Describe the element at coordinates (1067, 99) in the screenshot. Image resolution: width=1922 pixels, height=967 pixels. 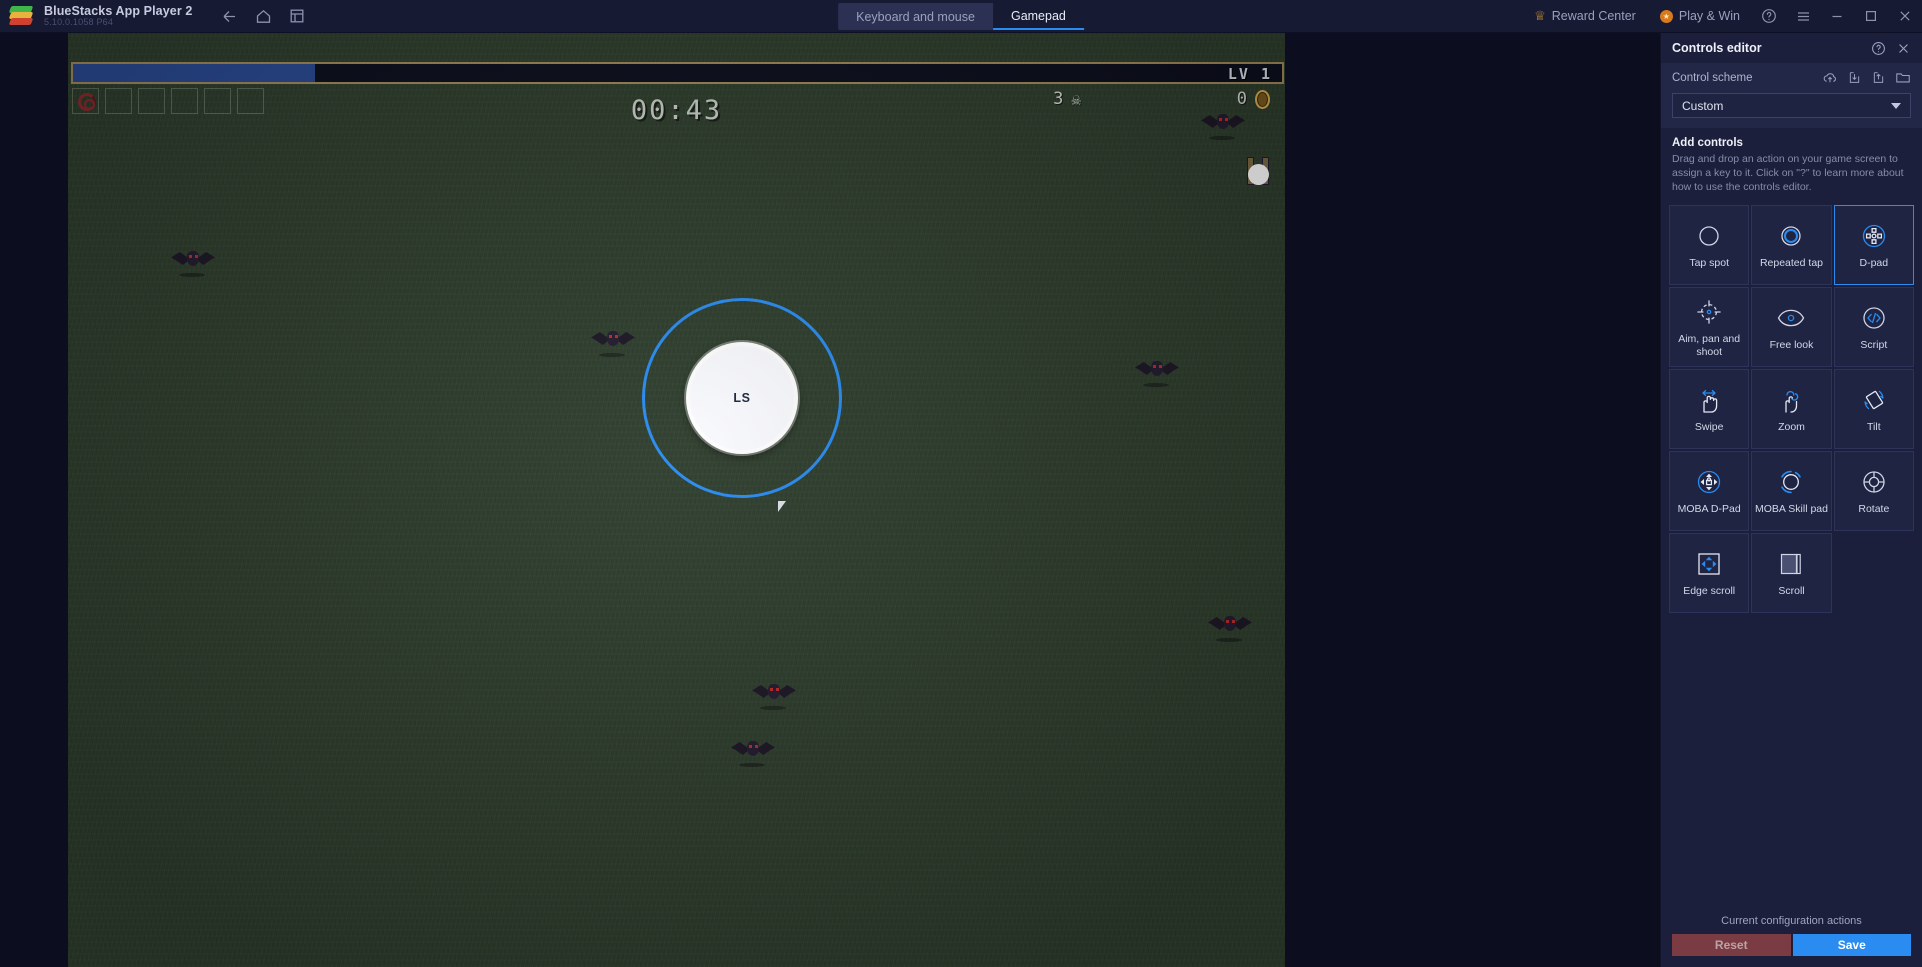
I see `kill-counter: 3 ☠` at that location.